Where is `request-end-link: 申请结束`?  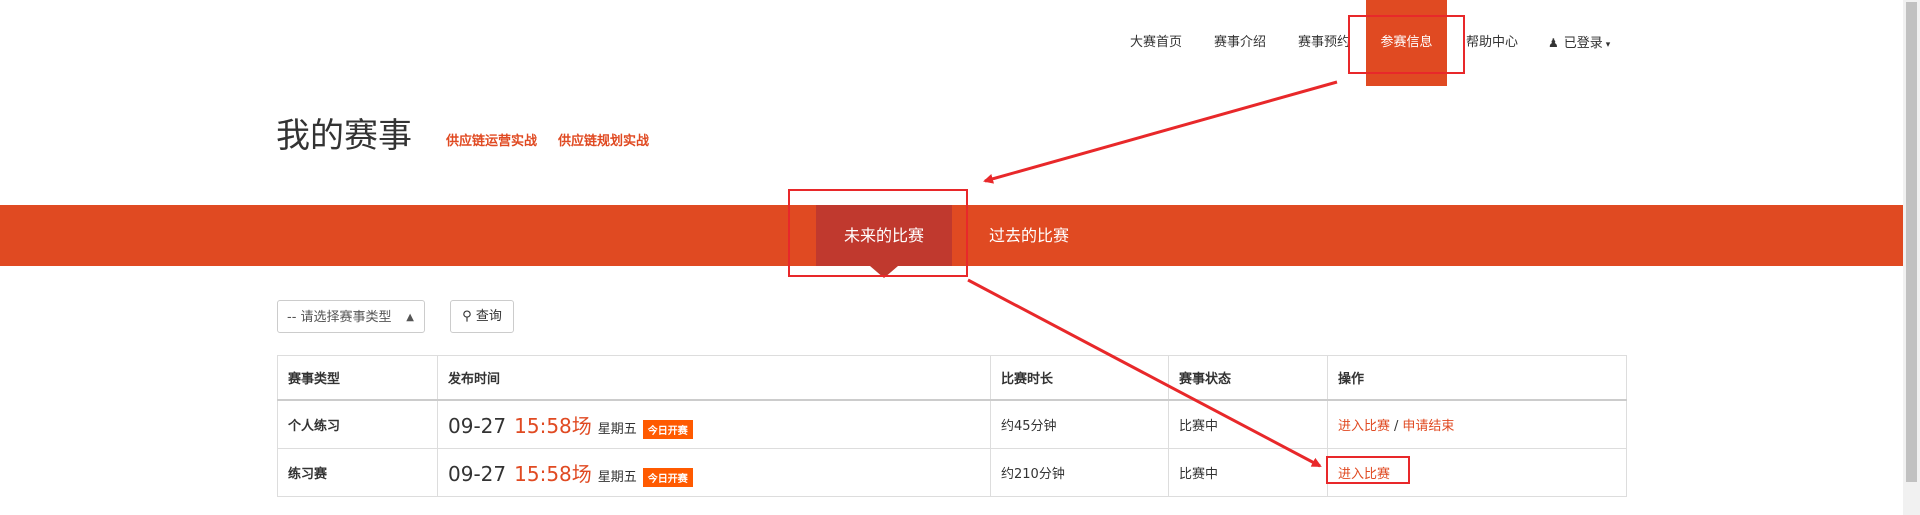 request-end-link: 申请结束 is located at coordinates (1428, 426).